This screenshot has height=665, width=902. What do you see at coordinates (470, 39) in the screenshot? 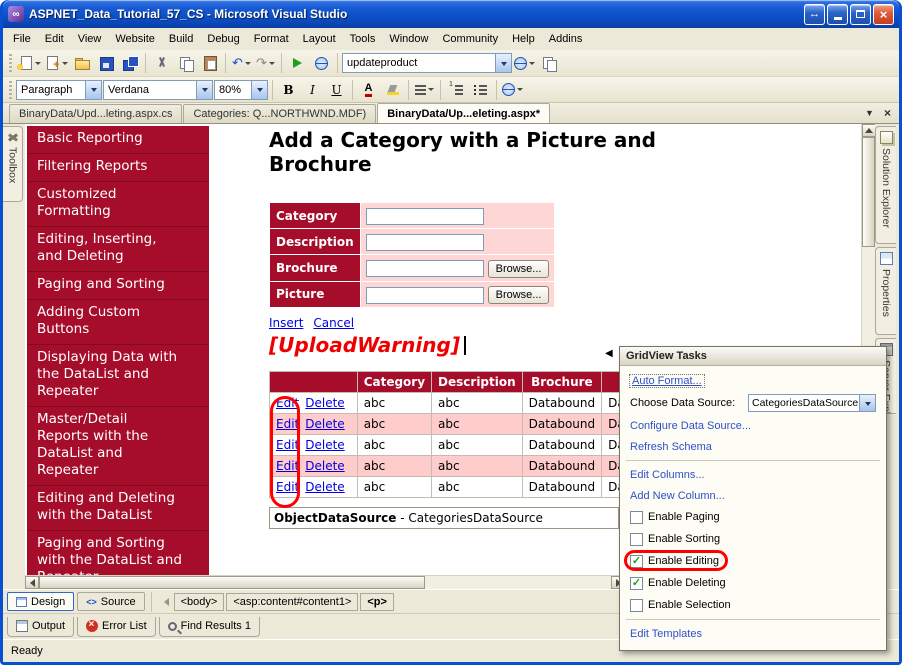
I see `menu-item-community: Community` at bounding box center [470, 39].